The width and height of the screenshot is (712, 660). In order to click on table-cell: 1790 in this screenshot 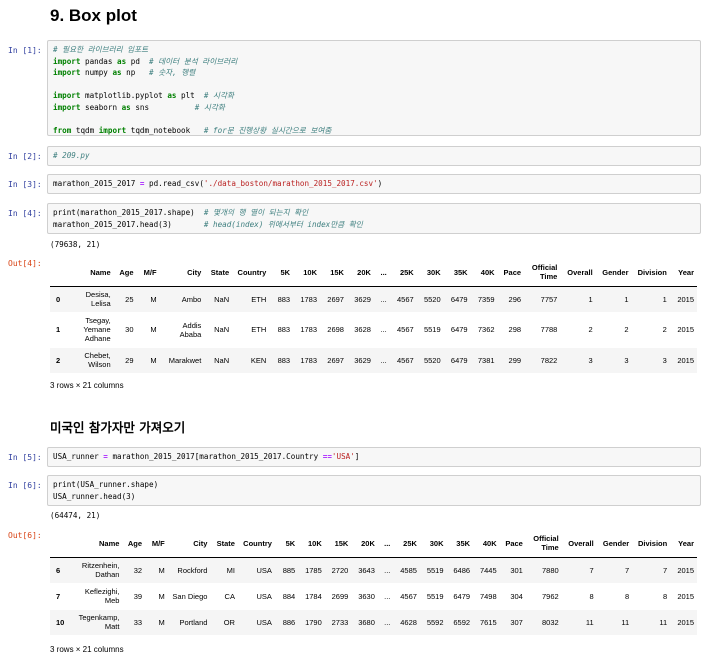, I will do `click(311, 622)`.